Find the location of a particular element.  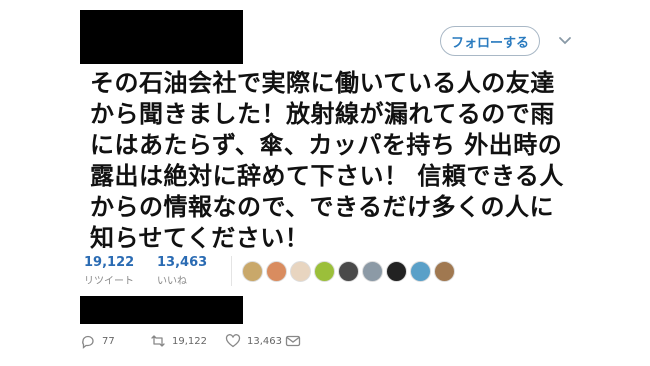

tweet-line: 露出は絶対に辞めて下さい！ 信頼できる人 is located at coordinates (327, 176).